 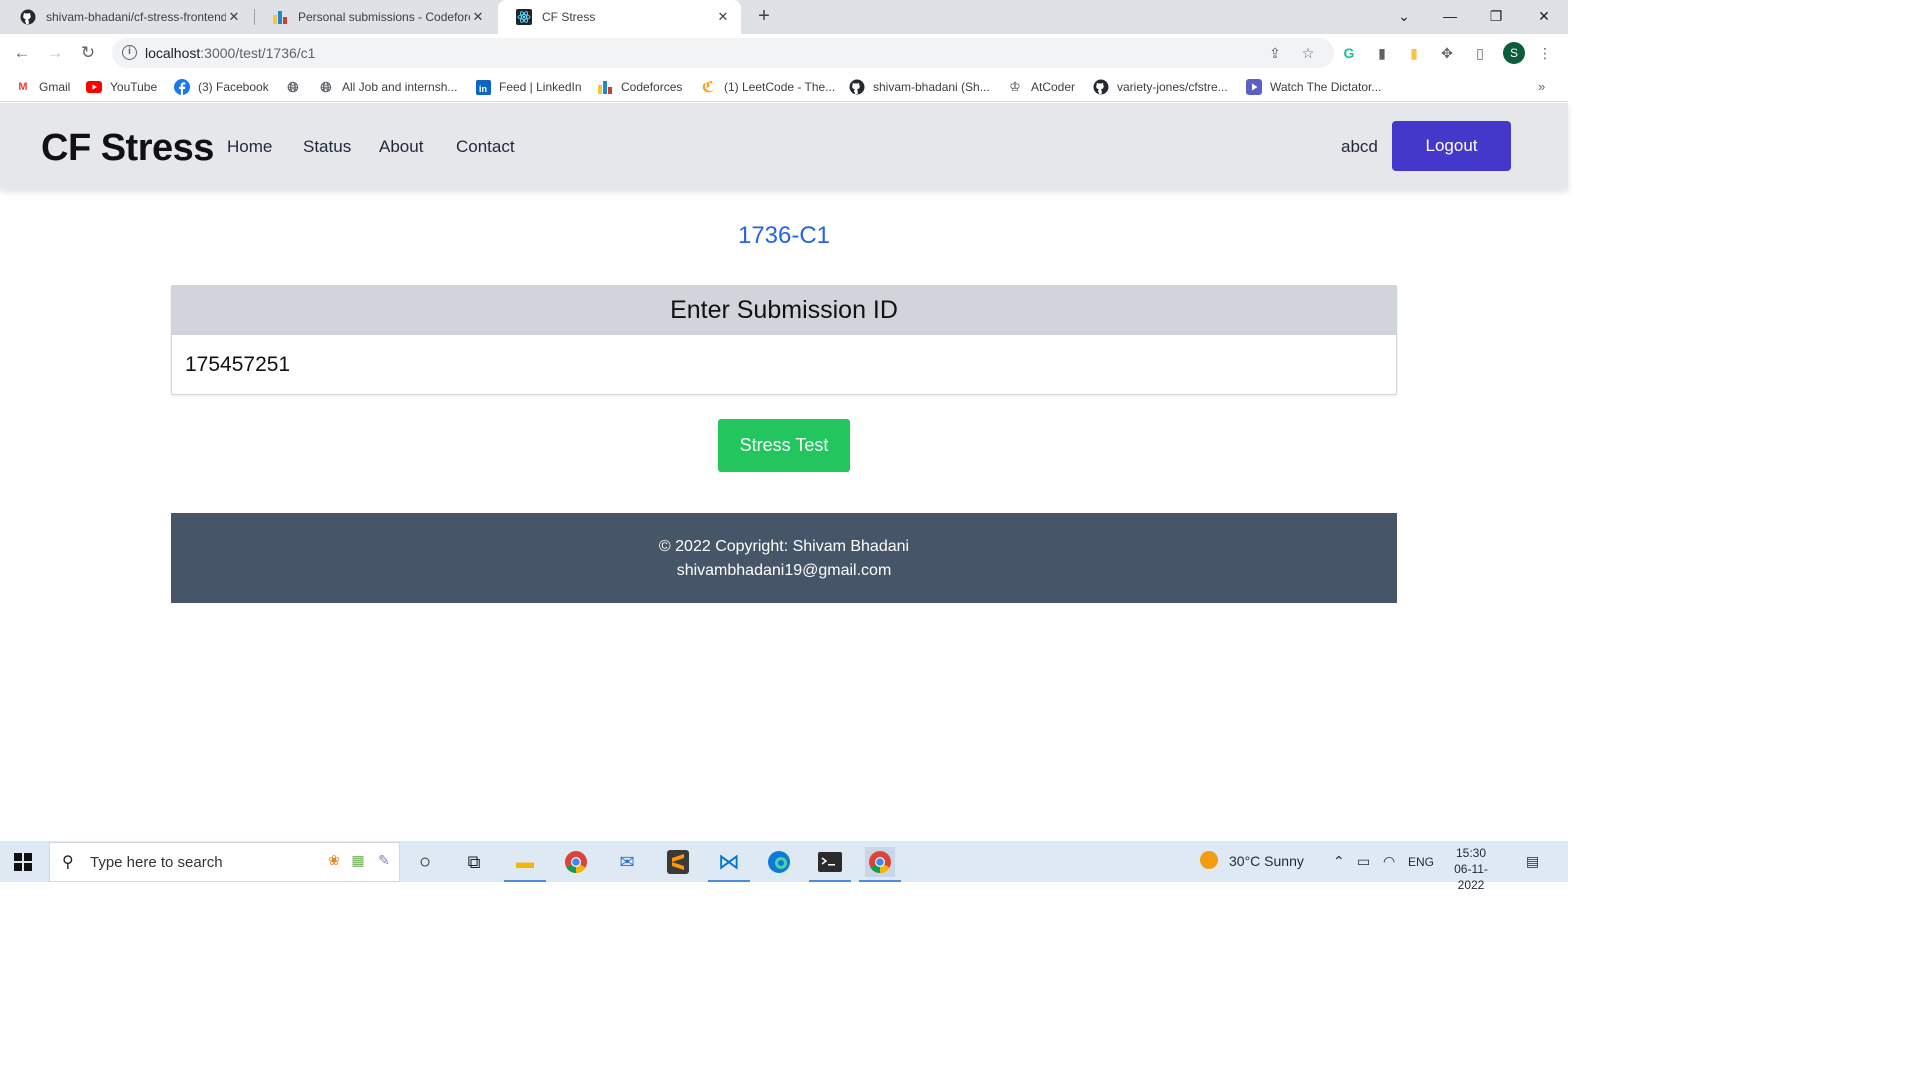 I want to click on mail-icon: ✉, so click(x=627, y=862).